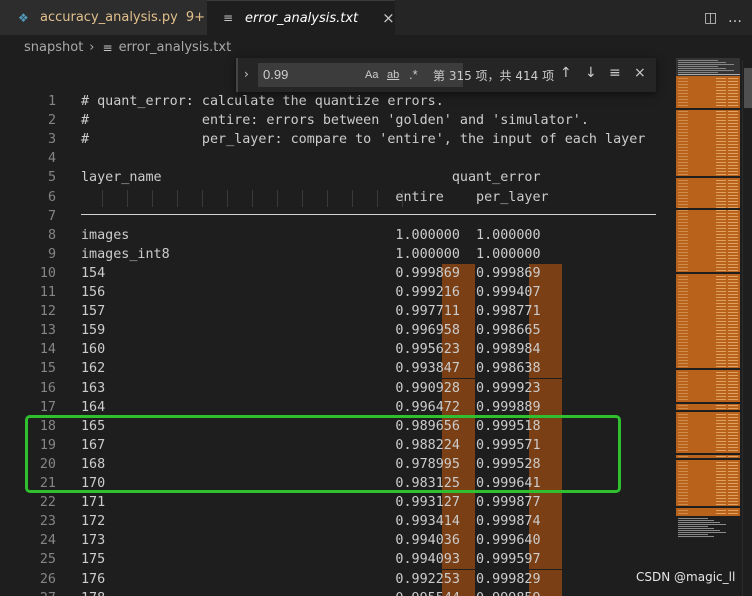  I want to click on code-line: 175 0.994093 0.999597, so click(311, 559).